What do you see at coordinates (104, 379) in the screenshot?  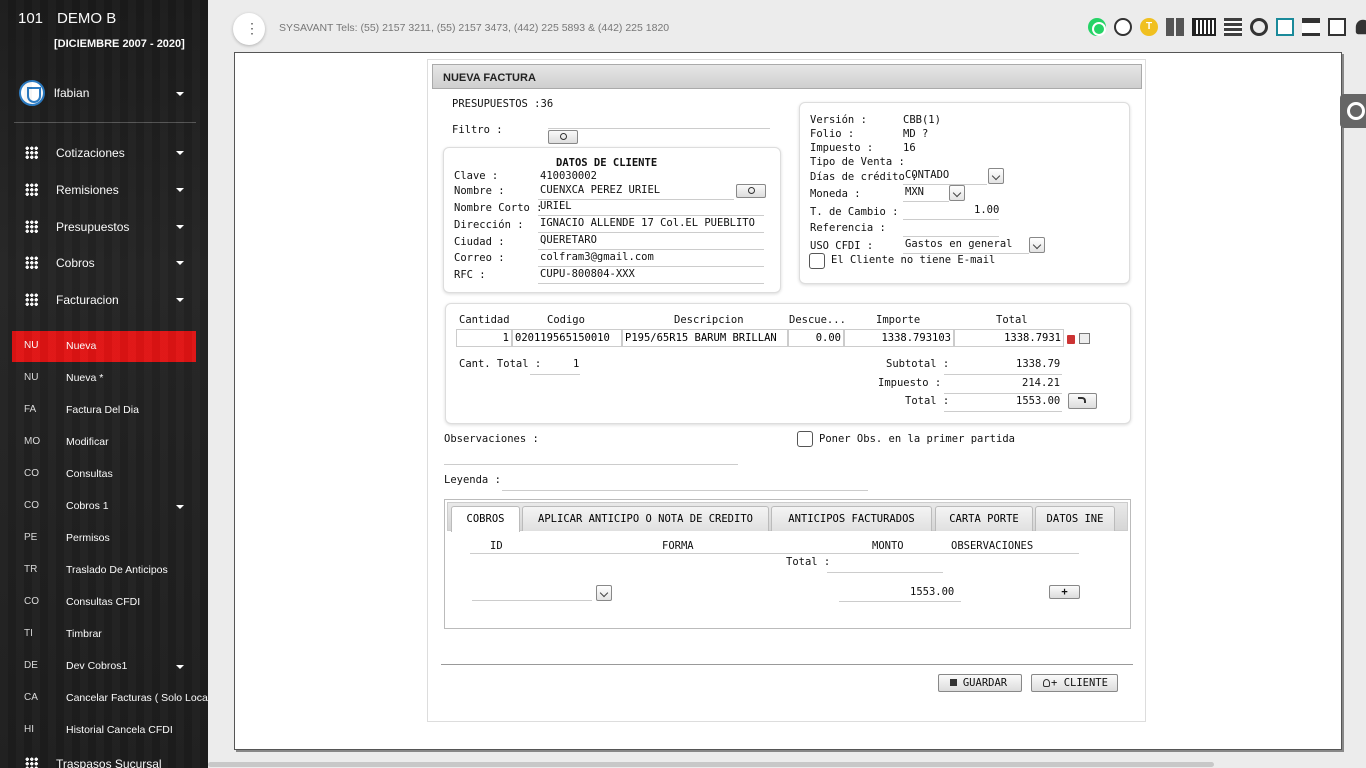 I see `sidebar-item-nueva-star: NU Nueva *` at bounding box center [104, 379].